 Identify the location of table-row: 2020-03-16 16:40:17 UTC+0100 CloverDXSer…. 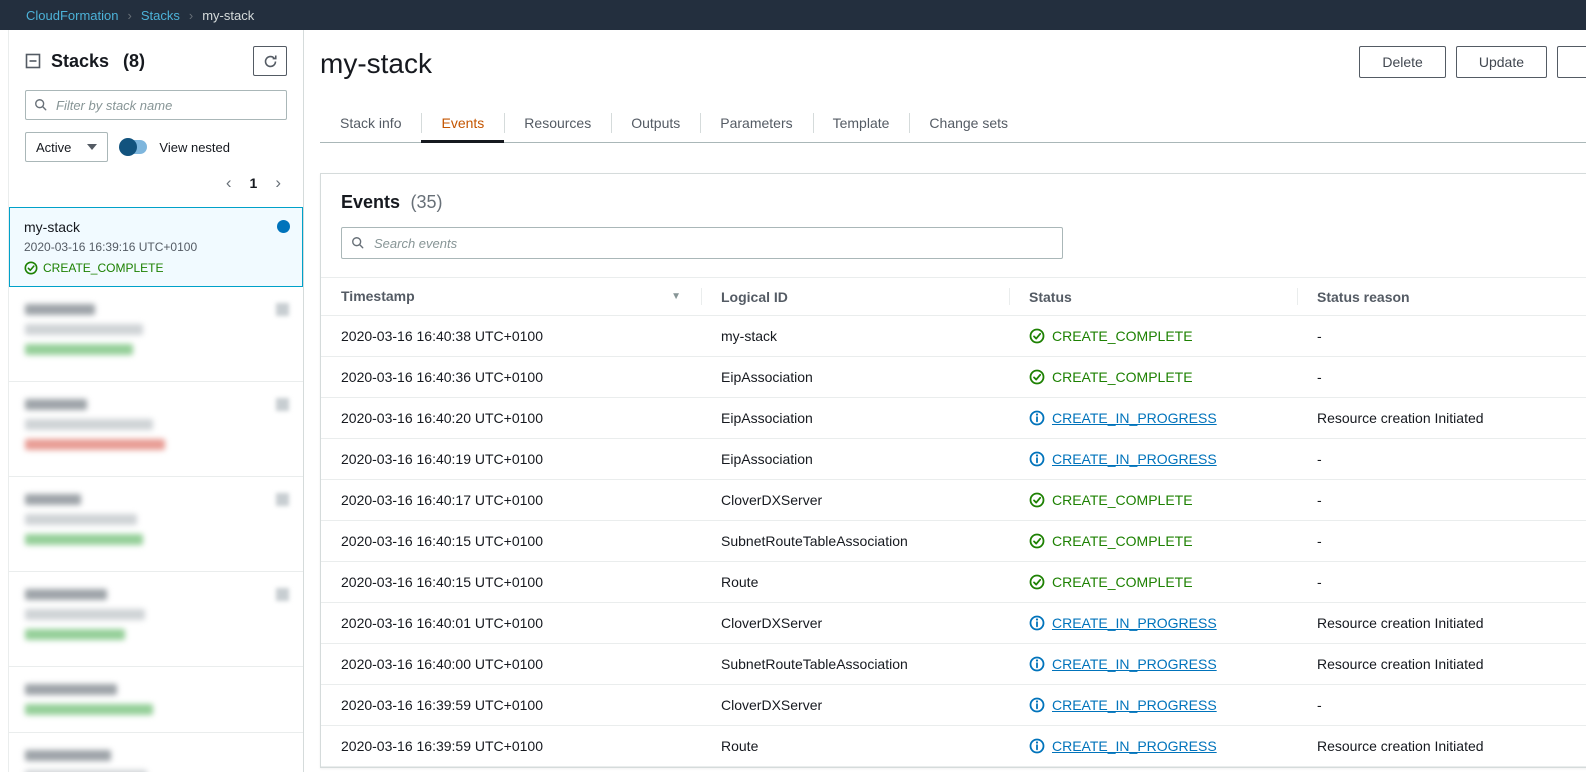
(953, 500).